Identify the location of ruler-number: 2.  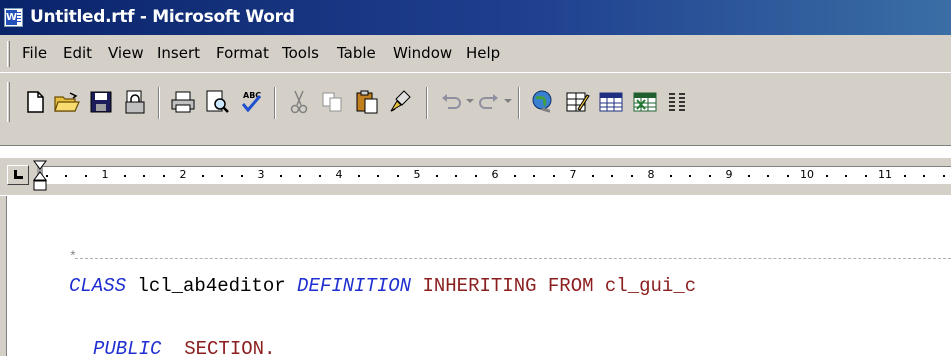
(183, 174).